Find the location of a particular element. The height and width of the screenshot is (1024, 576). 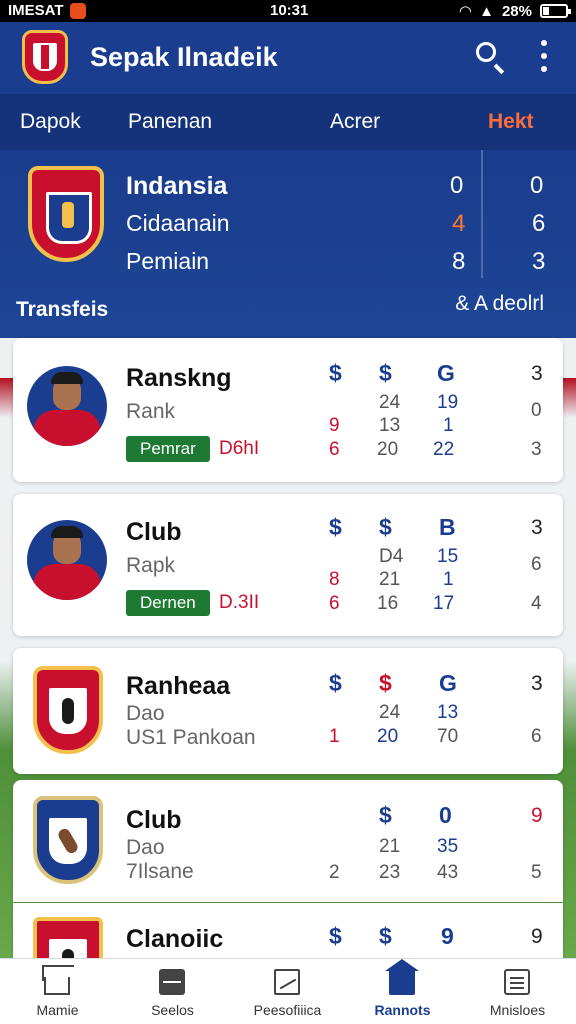

stat-value: 2 is located at coordinates (334, 872).